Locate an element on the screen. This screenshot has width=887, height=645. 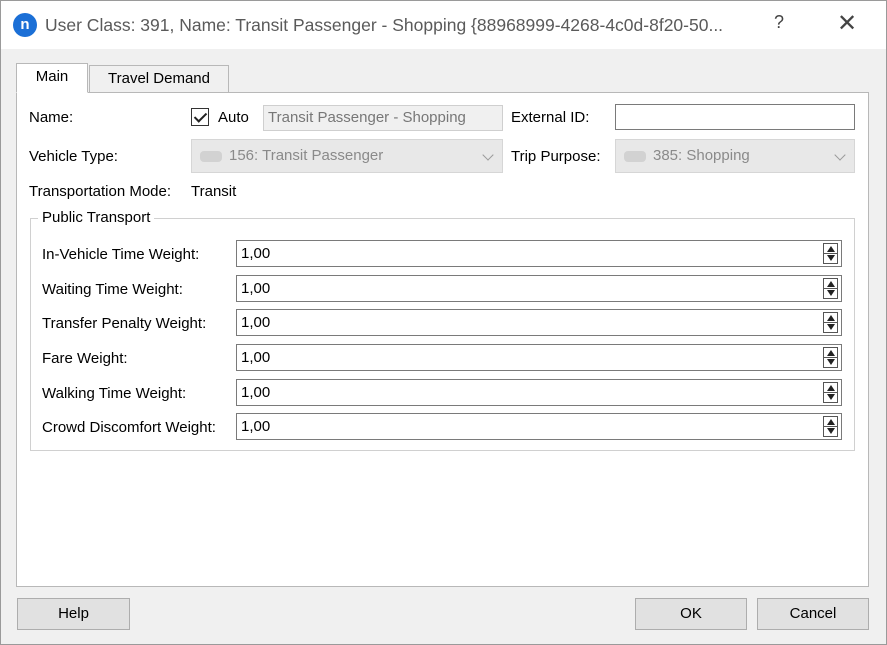
walking-time-weight-stepper: 1,00 is located at coordinates (539, 392).